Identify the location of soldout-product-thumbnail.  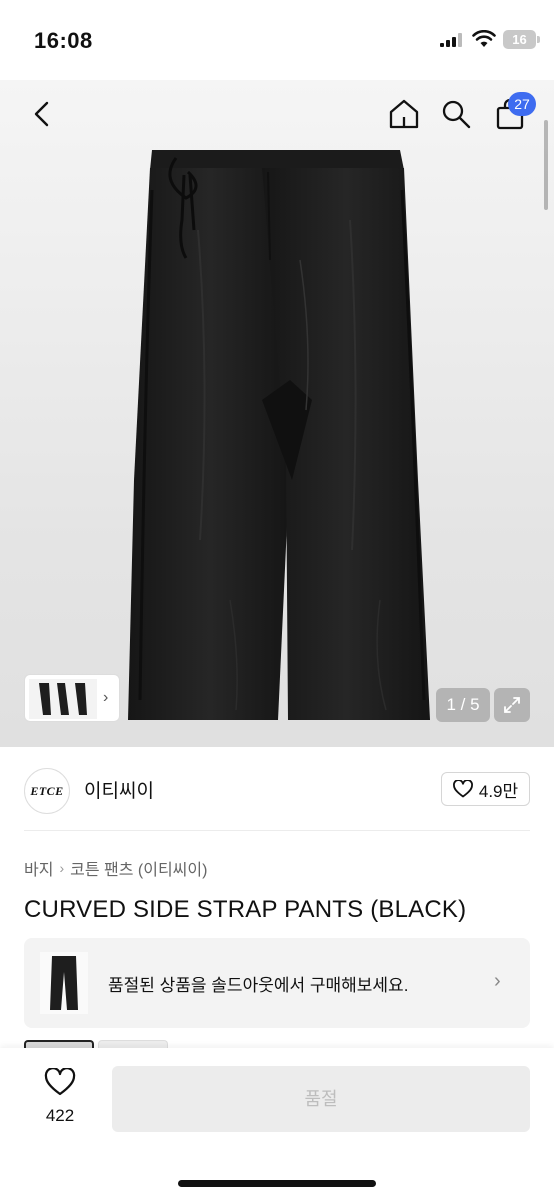
(64, 983).